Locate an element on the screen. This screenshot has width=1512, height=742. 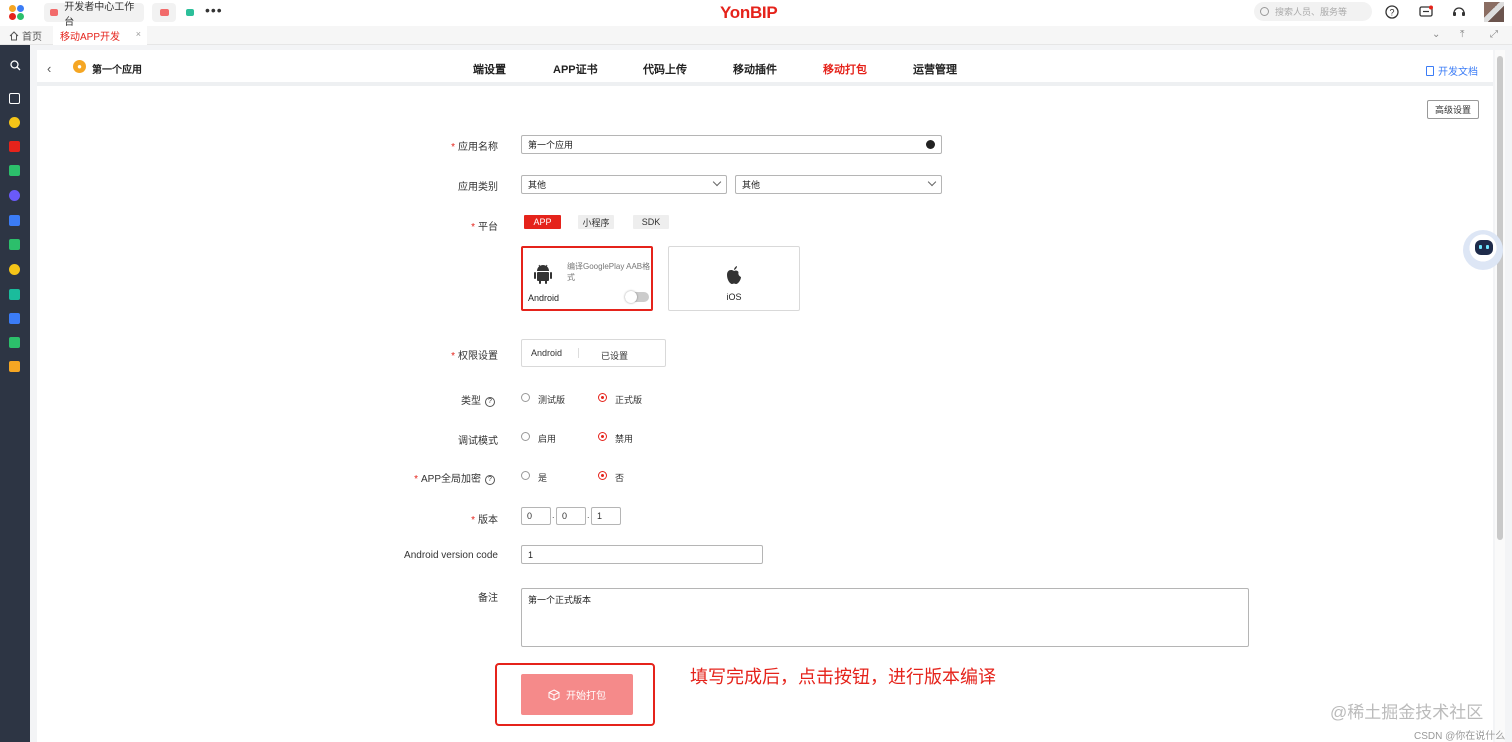
support-icon is located at coordinates (1459, 12).